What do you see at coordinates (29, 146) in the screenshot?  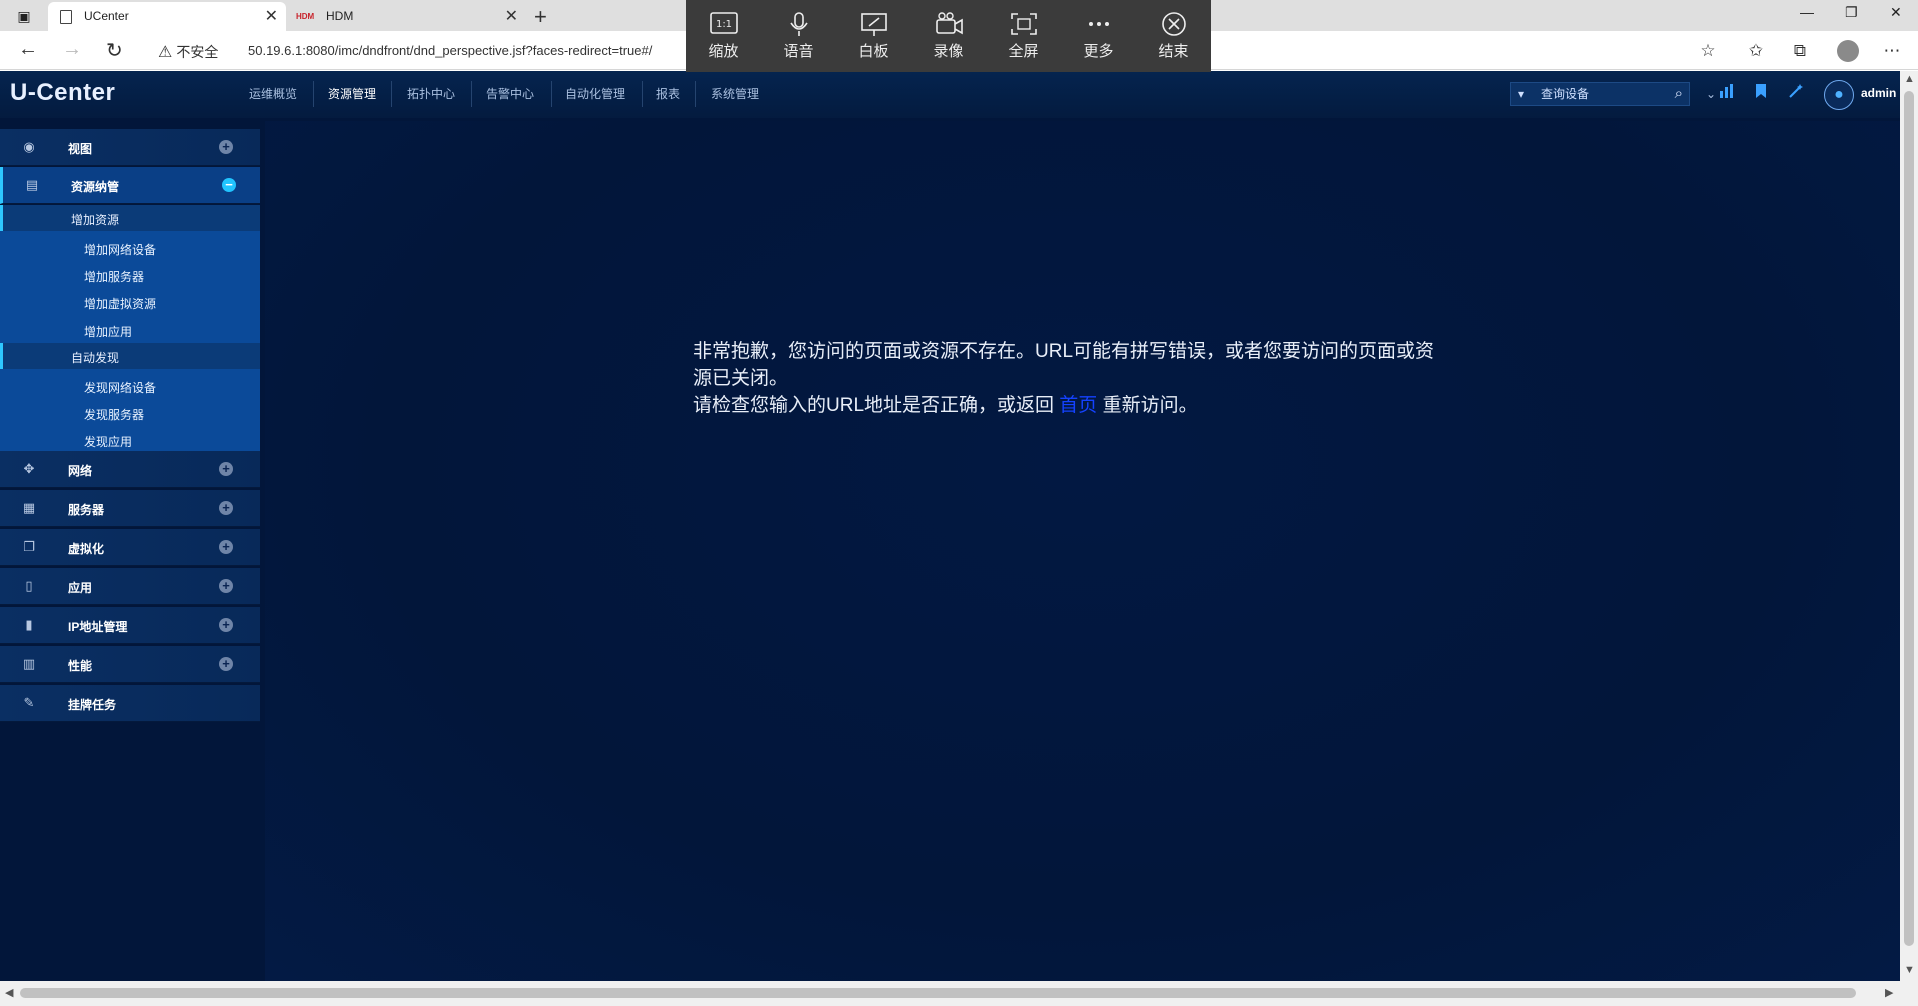 I see `eye-icon: ◉` at bounding box center [29, 146].